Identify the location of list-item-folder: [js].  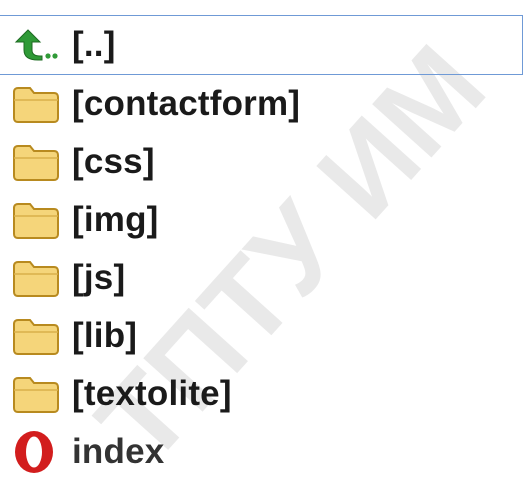
(261, 278).